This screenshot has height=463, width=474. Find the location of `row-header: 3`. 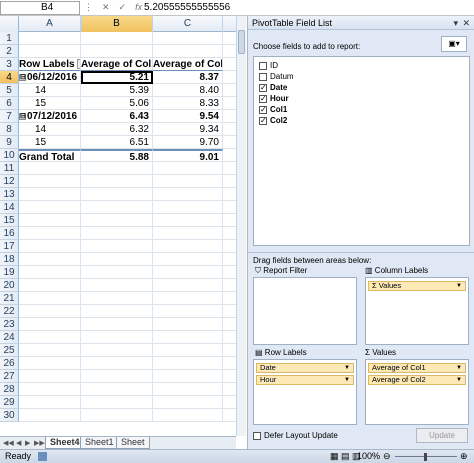

row-header: 3 is located at coordinates (9, 64).